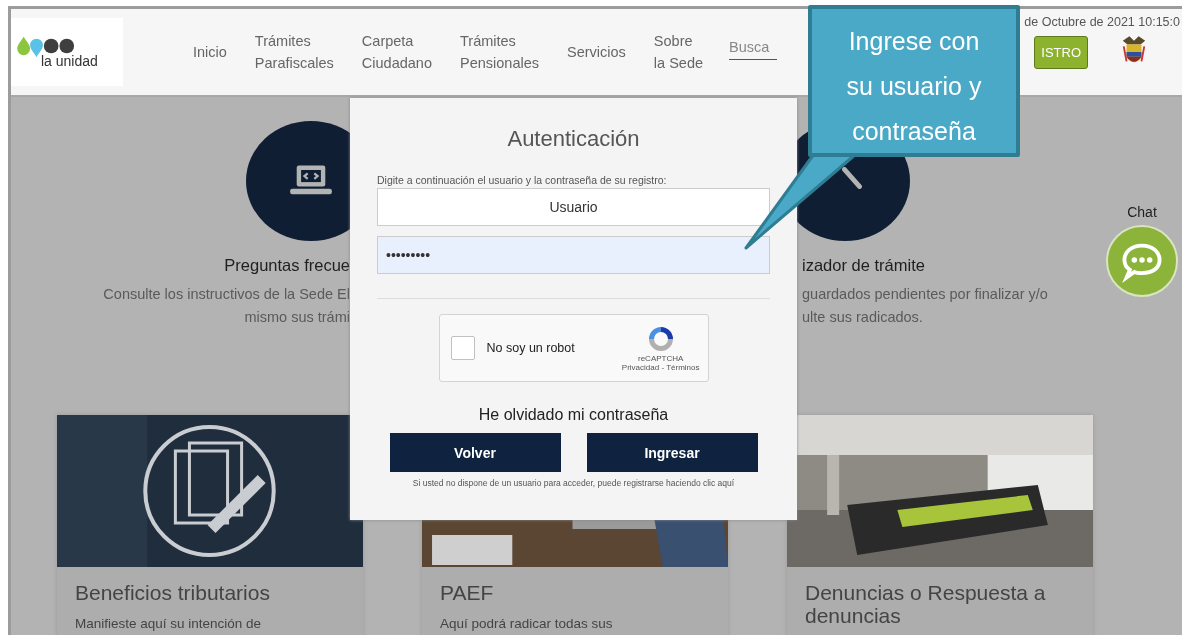 This screenshot has height=635, width=1182. What do you see at coordinates (210, 52) in the screenshot?
I see `nav-link: Inicio` at bounding box center [210, 52].